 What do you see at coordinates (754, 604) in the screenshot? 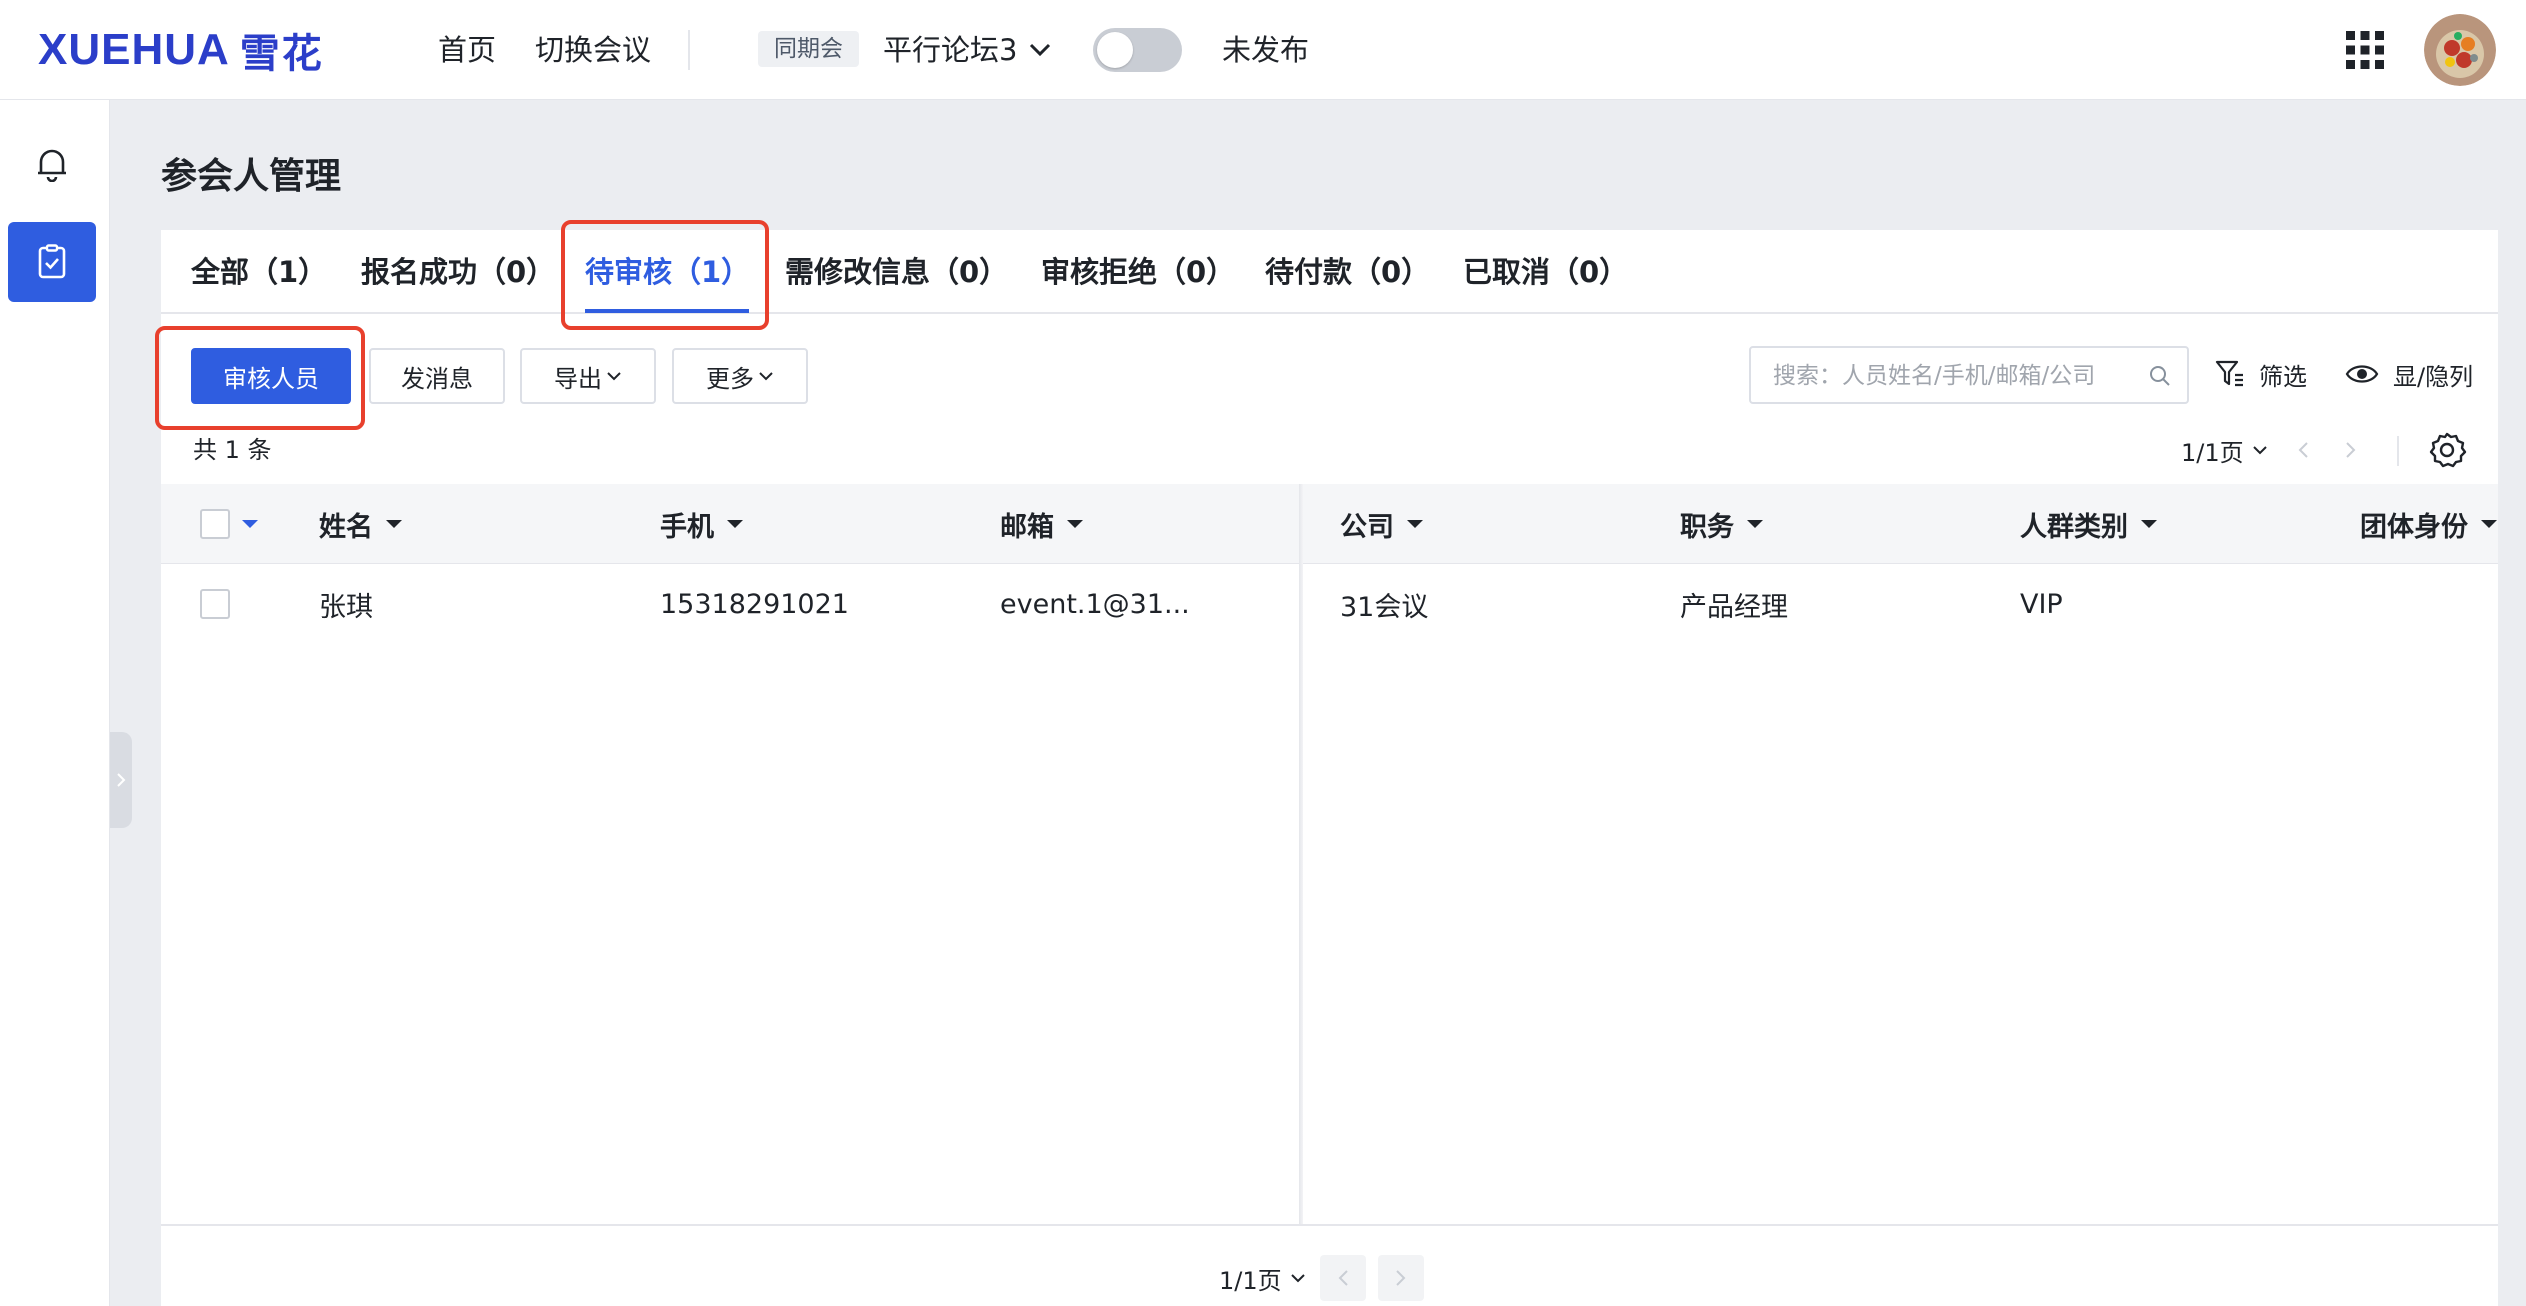
I see `cell-phone: 15318291021` at bounding box center [754, 604].